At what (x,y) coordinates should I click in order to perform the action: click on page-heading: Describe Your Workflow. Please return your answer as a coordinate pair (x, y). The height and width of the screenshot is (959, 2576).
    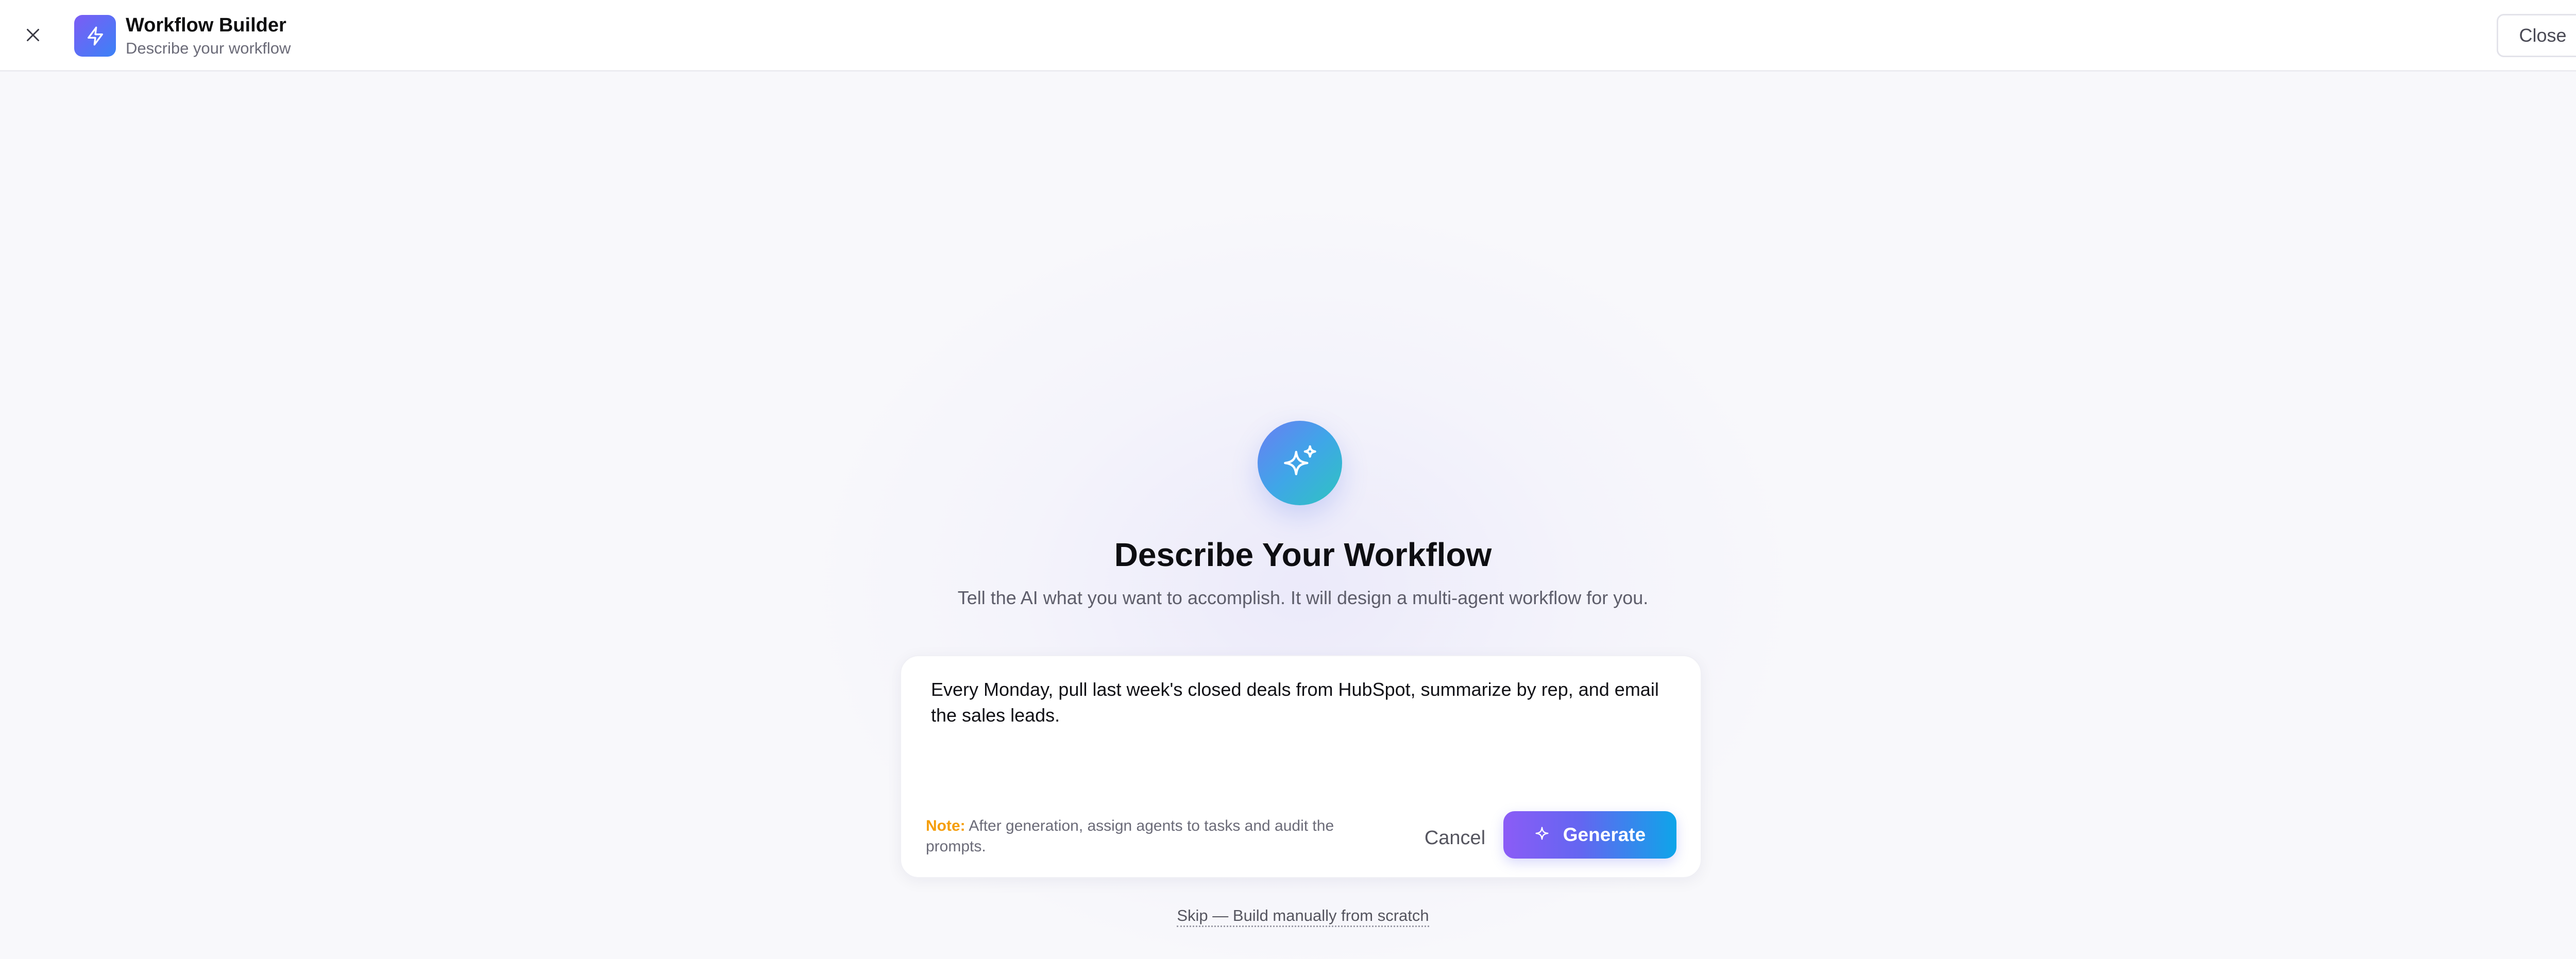
    Looking at the image, I should click on (1303, 554).